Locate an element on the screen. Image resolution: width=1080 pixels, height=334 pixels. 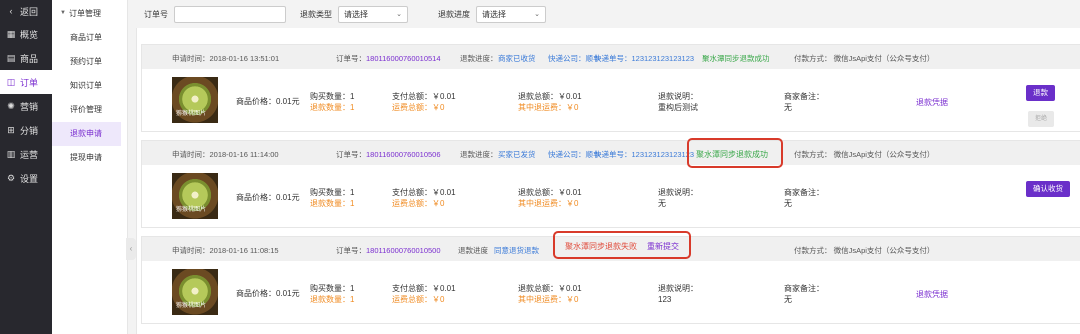
back-button: ‹ 返回 is located at coordinates (26, 11).